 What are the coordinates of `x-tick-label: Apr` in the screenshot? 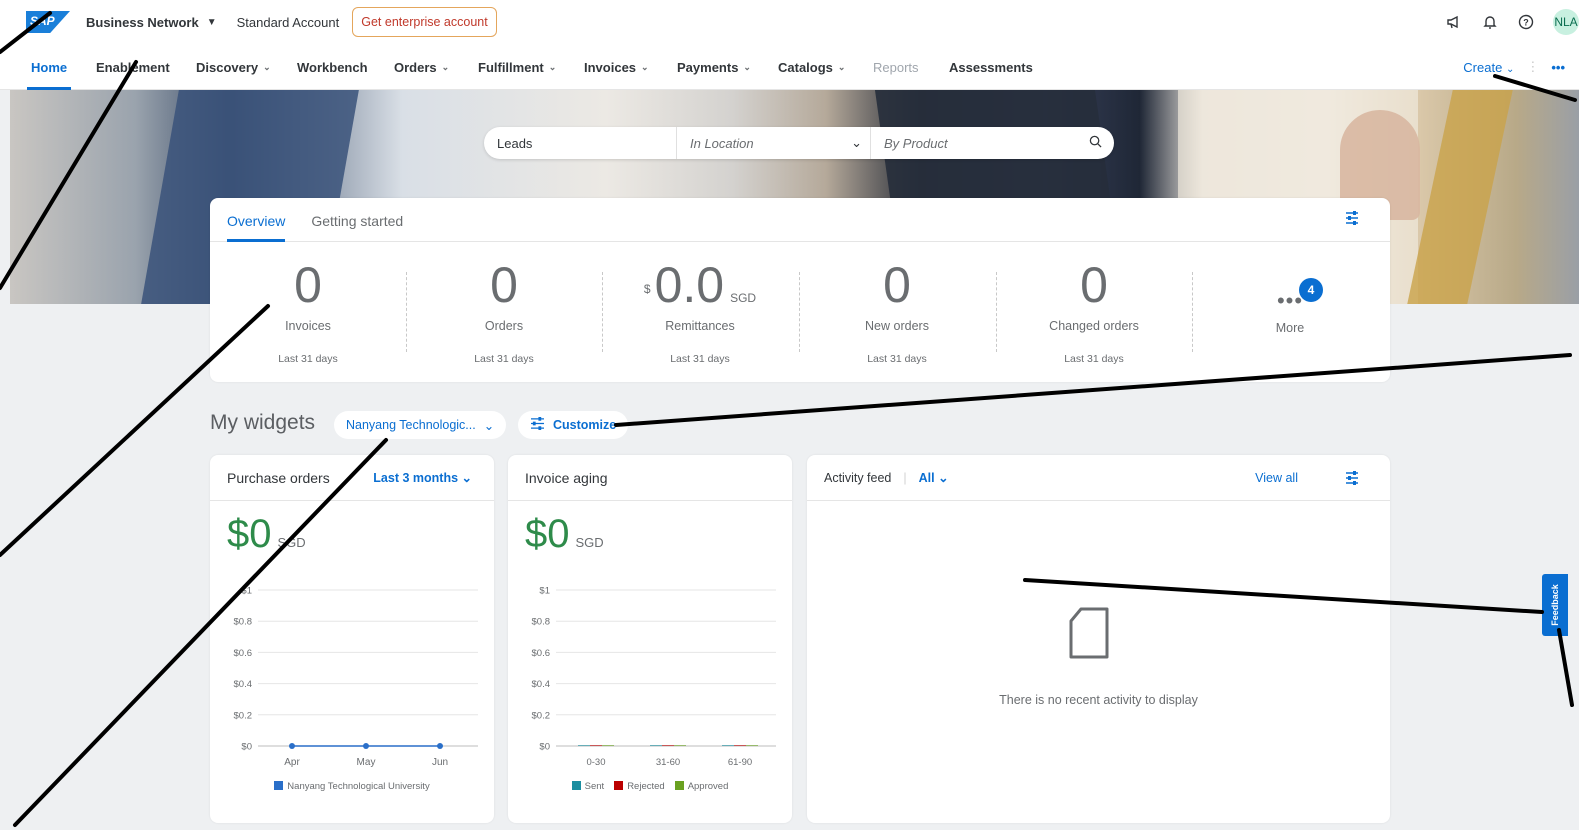 It's located at (292, 762).